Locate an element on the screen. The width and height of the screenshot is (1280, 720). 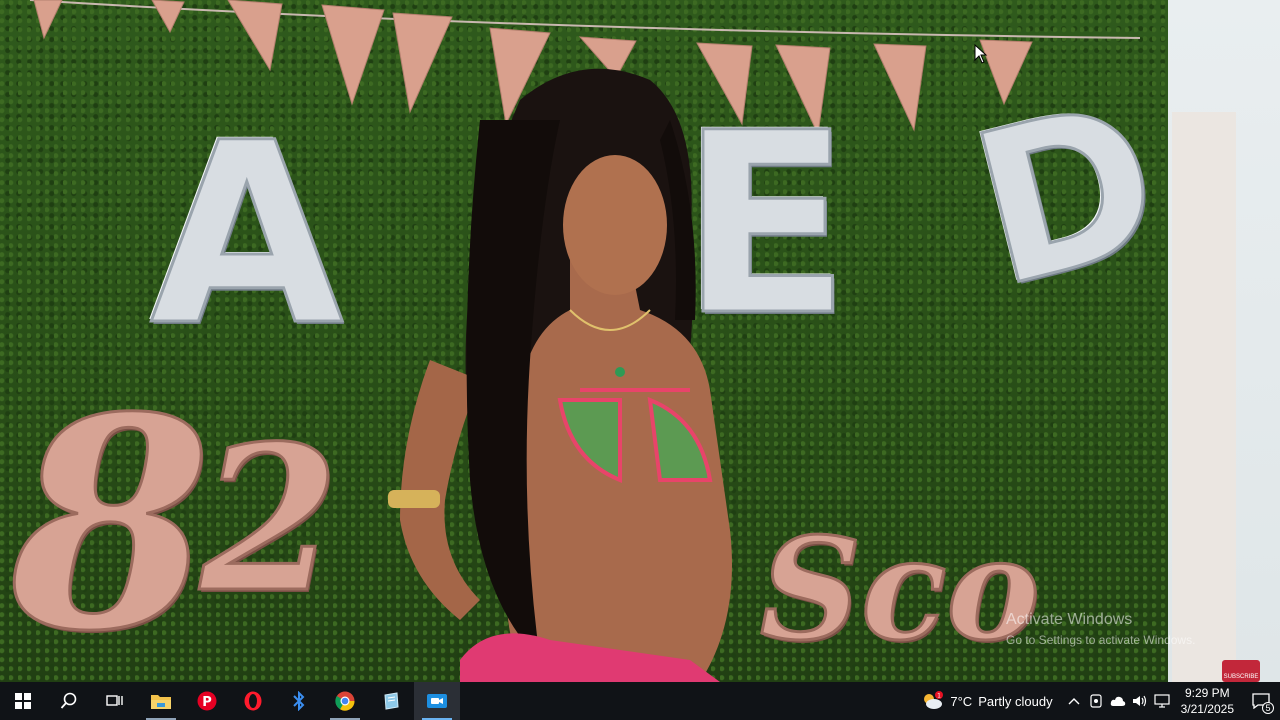
chevron-up-icon is located at coordinates (1074, 701).